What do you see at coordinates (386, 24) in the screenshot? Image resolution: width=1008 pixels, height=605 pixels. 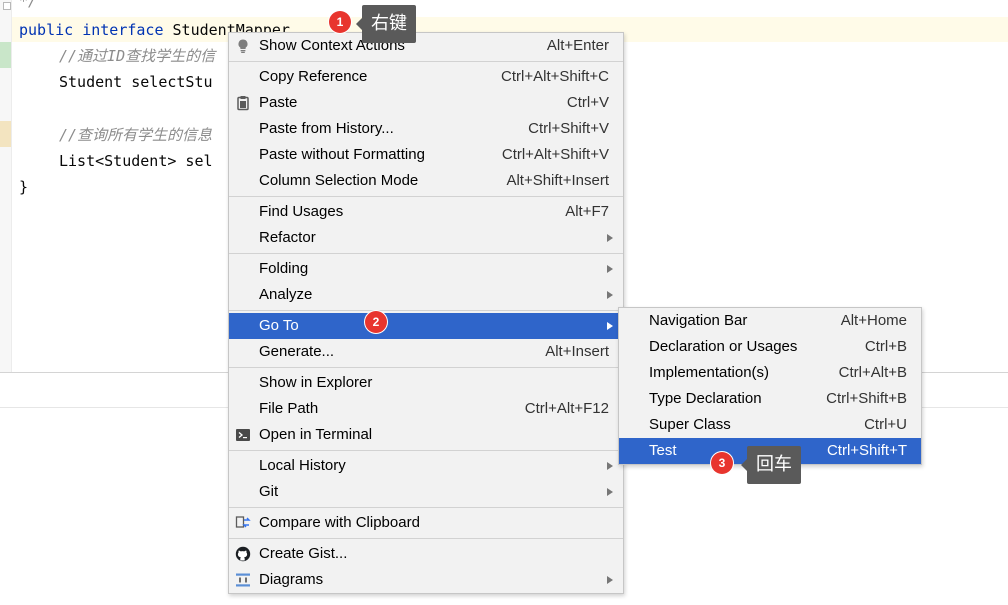 I see `step-tooltip-right-click: 右键` at bounding box center [386, 24].